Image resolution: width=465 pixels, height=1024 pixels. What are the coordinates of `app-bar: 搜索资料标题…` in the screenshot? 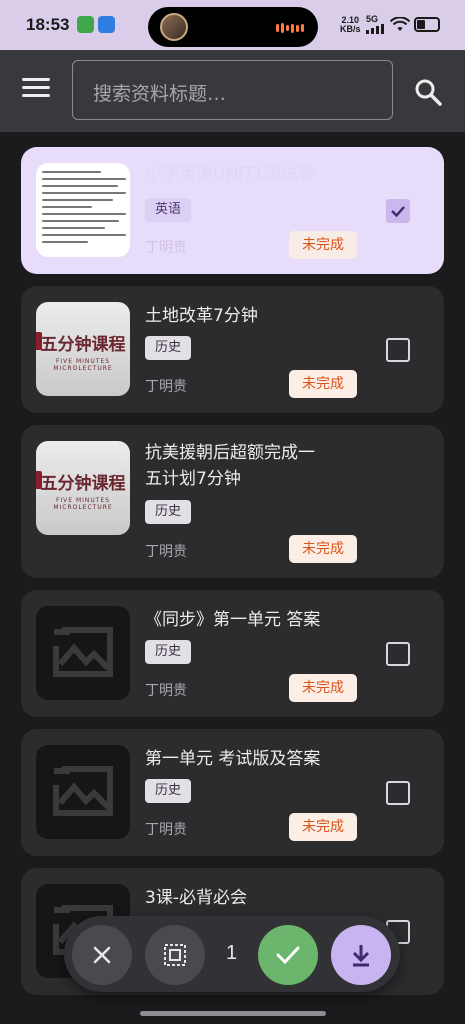 It's located at (232, 91).